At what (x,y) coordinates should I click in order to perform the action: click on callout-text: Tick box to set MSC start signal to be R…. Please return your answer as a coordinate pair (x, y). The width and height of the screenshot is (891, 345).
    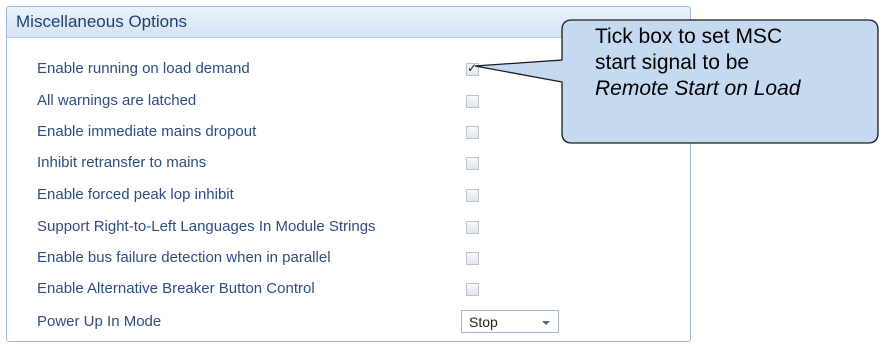
    Looking at the image, I should click on (697, 63).